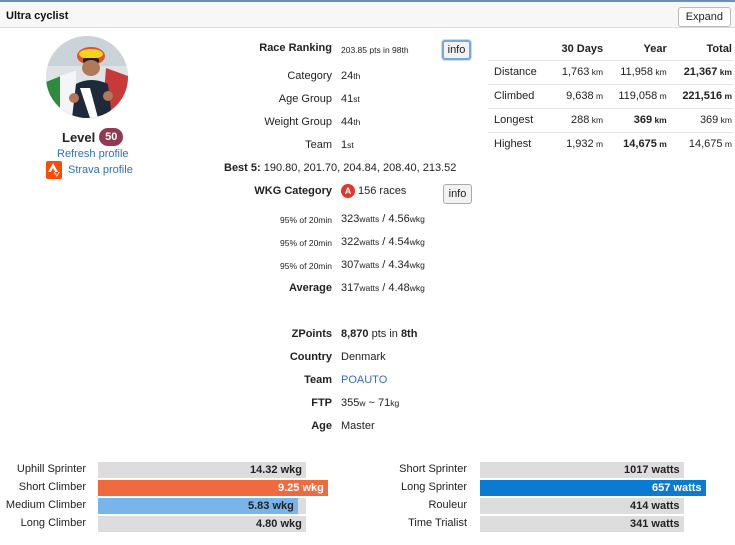 The height and width of the screenshot is (545, 735). Describe the element at coordinates (383, 219) in the screenshot. I see `wkg-row-1-value: 323watts / 4.56wkg` at that location.